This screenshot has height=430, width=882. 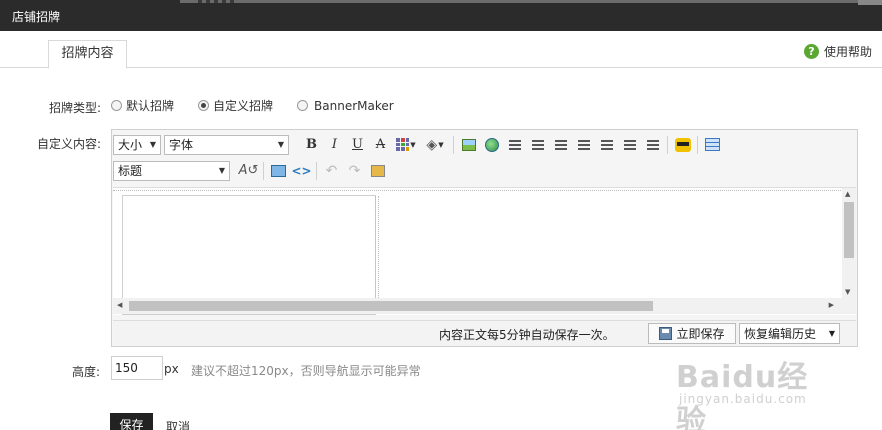 I want to click on emoticon-icon, so click(x=682, y=144).